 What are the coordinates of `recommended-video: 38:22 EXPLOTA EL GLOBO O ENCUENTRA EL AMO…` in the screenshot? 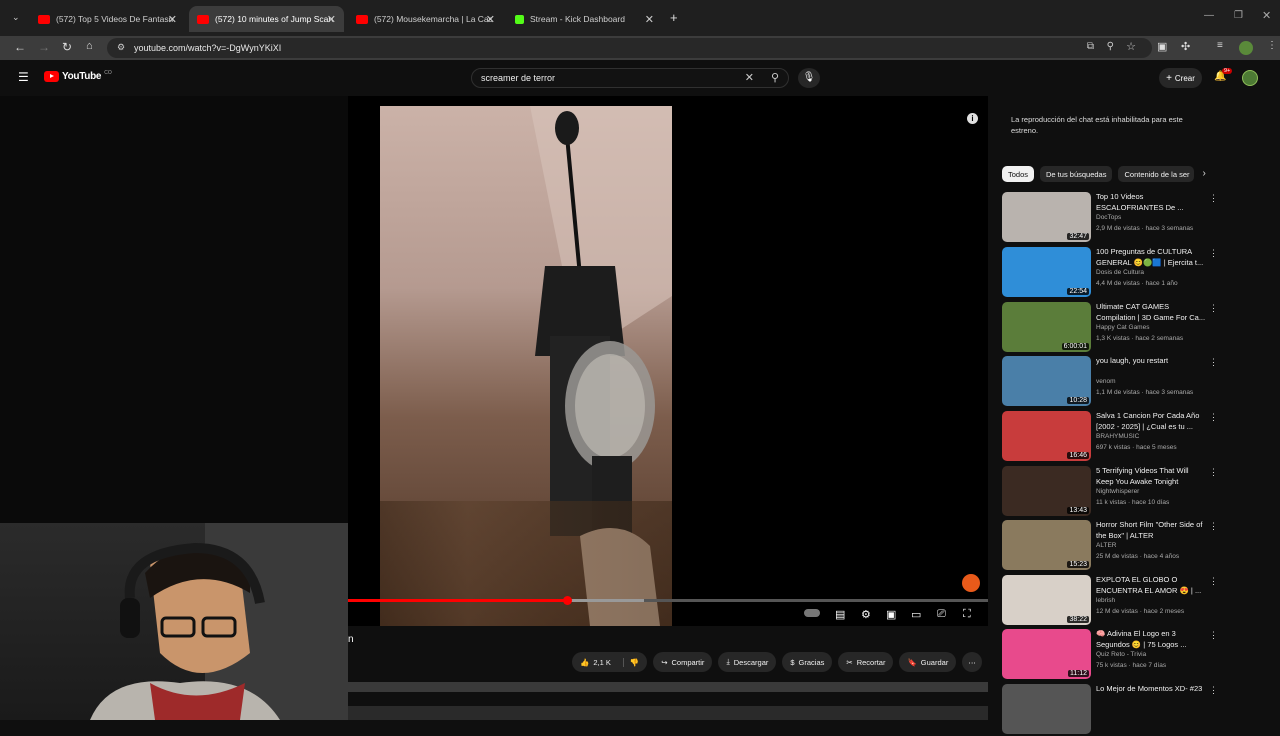 It's located at (1110, 601).